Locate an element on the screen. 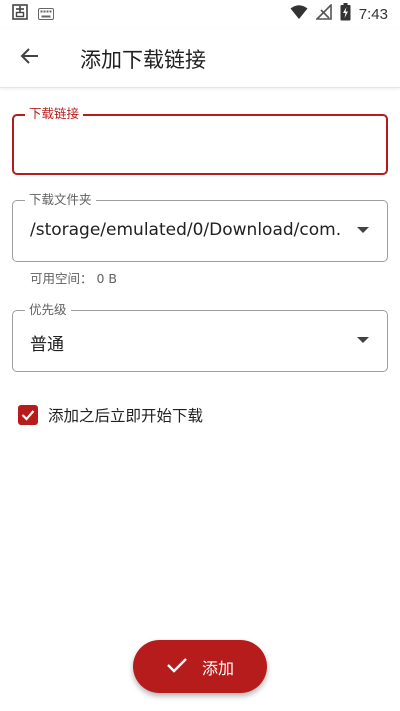 The image size is (400, 711). add-button: 添加 is located at coordinates (200, 666).